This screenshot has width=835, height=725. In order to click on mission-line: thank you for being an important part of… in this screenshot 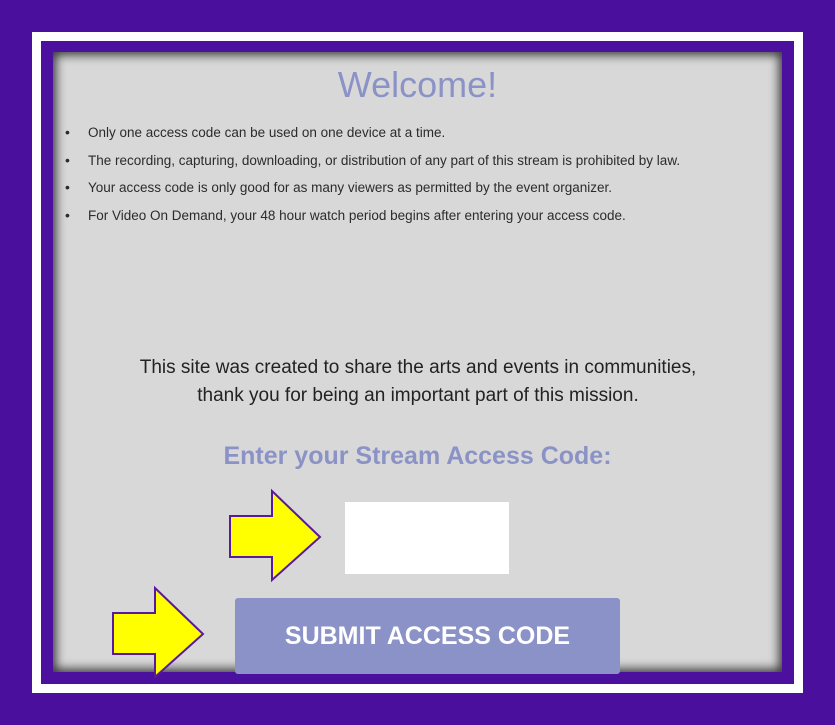, I will do `click(418, 395)`.